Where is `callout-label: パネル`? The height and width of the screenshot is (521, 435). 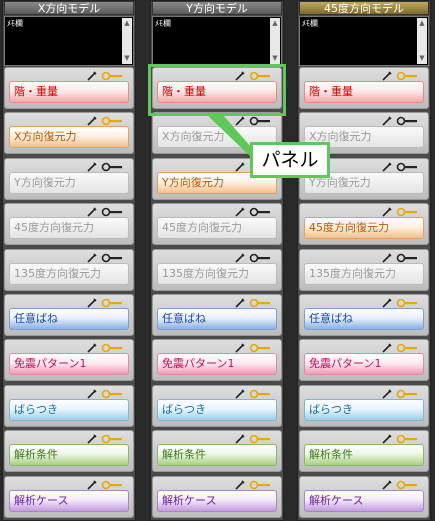
callout-label: パネル is located at coordinates (290, 160).